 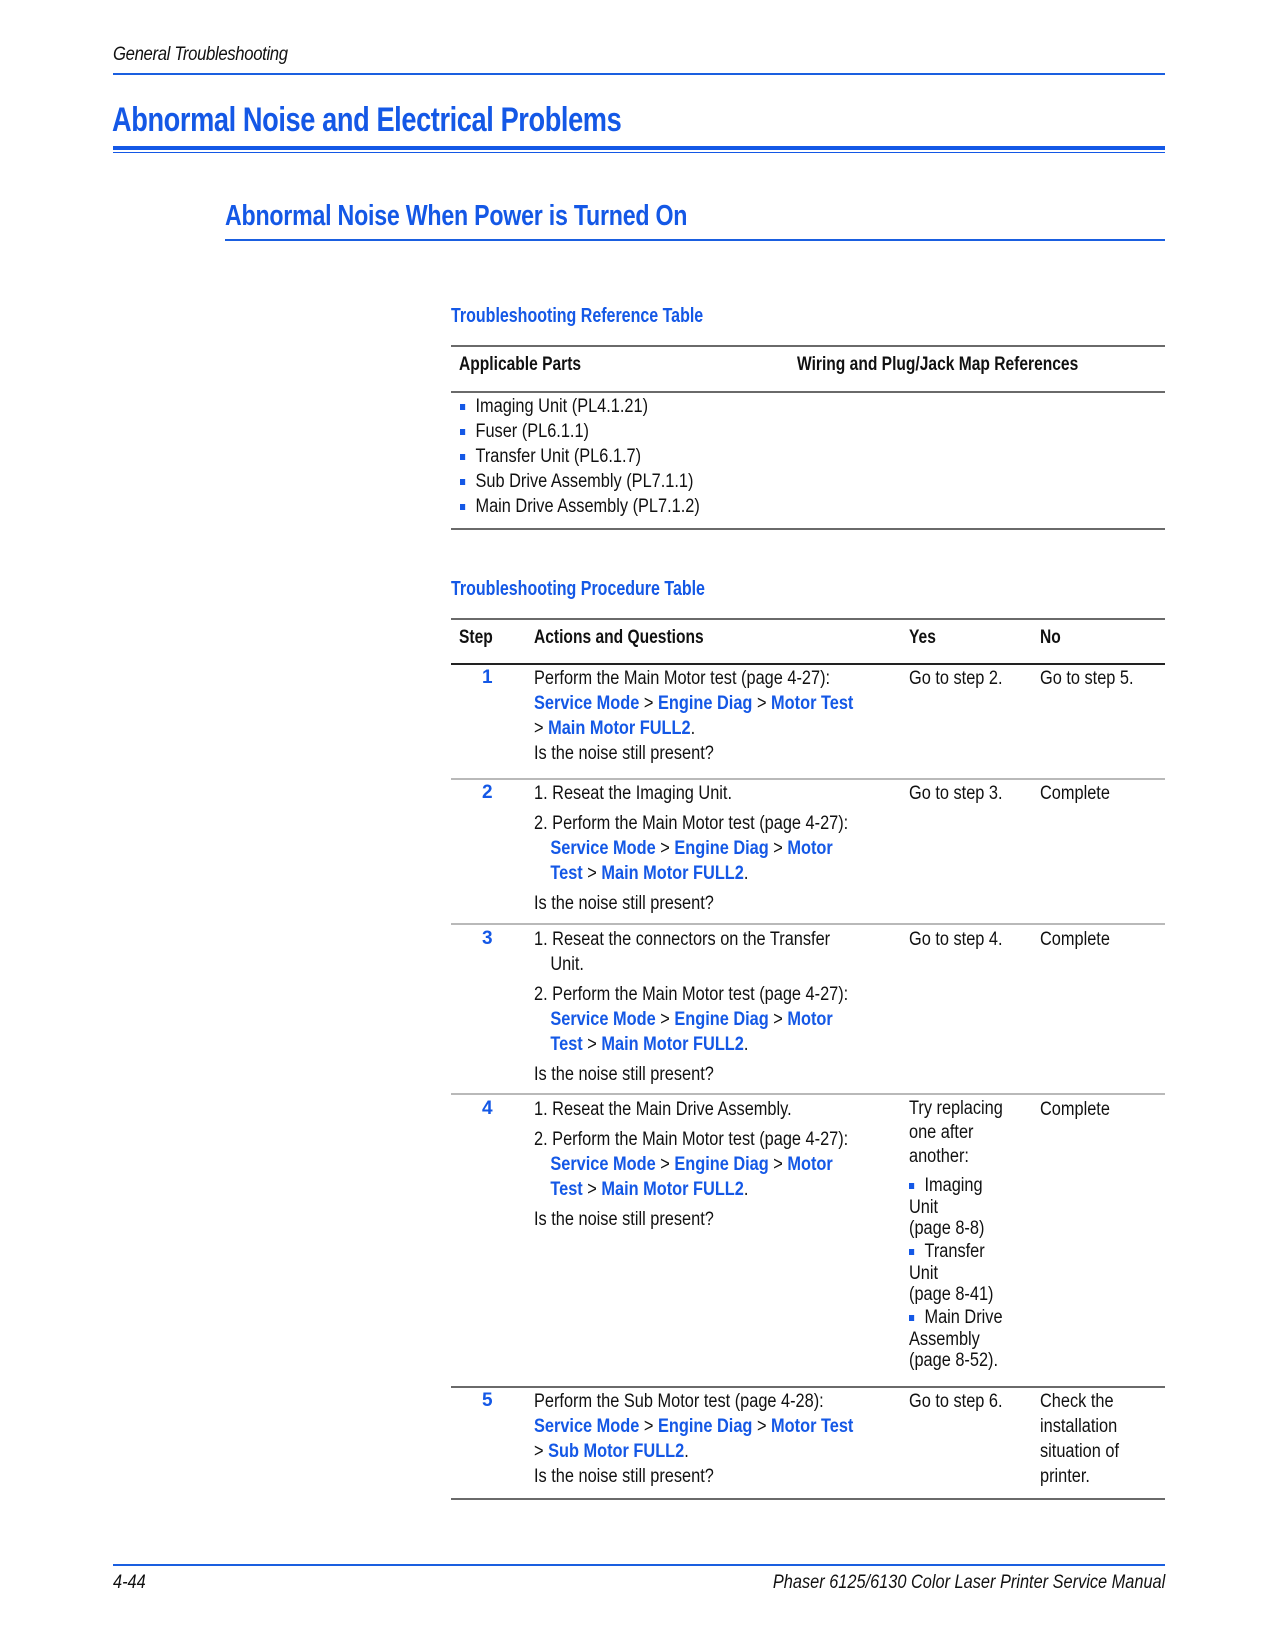 What do you see at coordinates (1077, 1401) in the screenshot?
I see `no-text: Check the` at bounding box center [1077, 1401].